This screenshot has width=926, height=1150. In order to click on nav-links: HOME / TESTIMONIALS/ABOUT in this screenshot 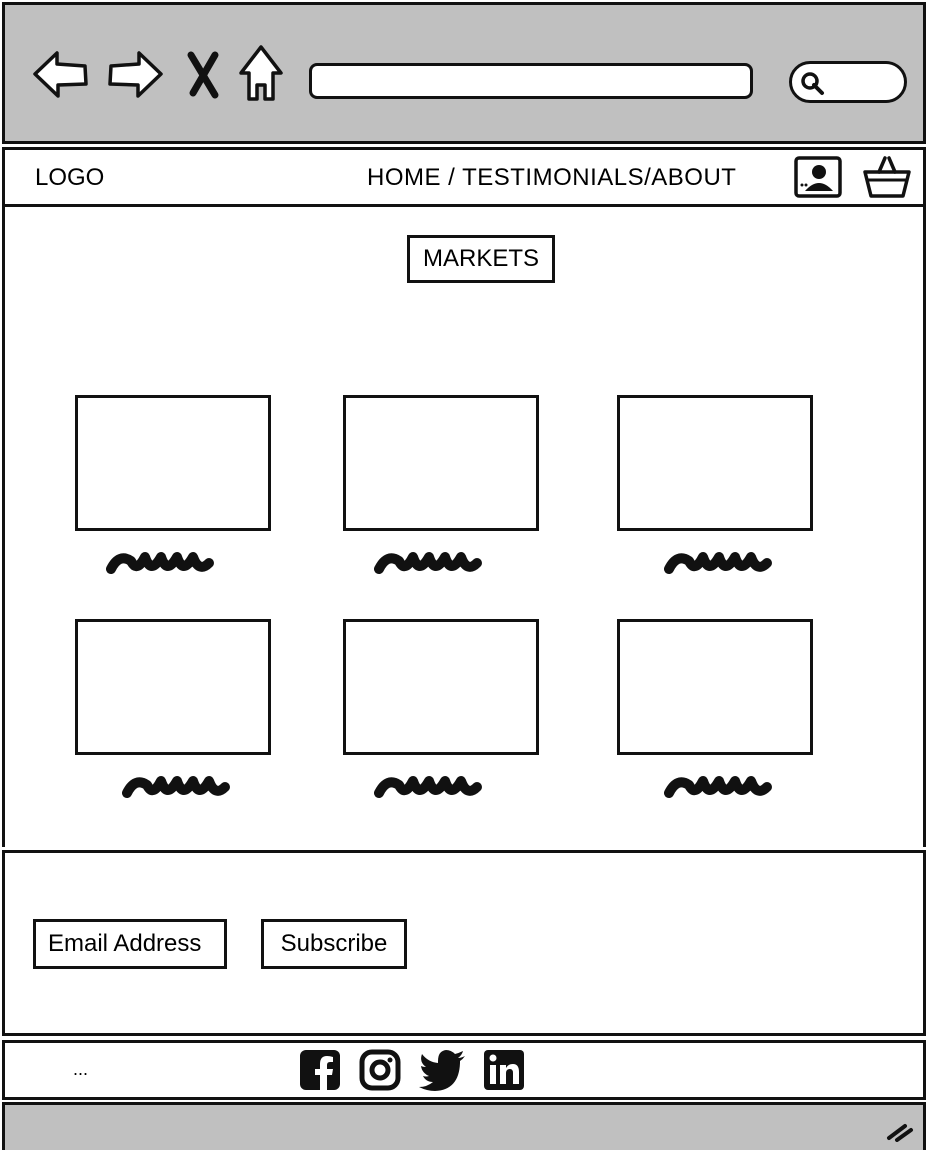, I will do `click(551, 178)`.